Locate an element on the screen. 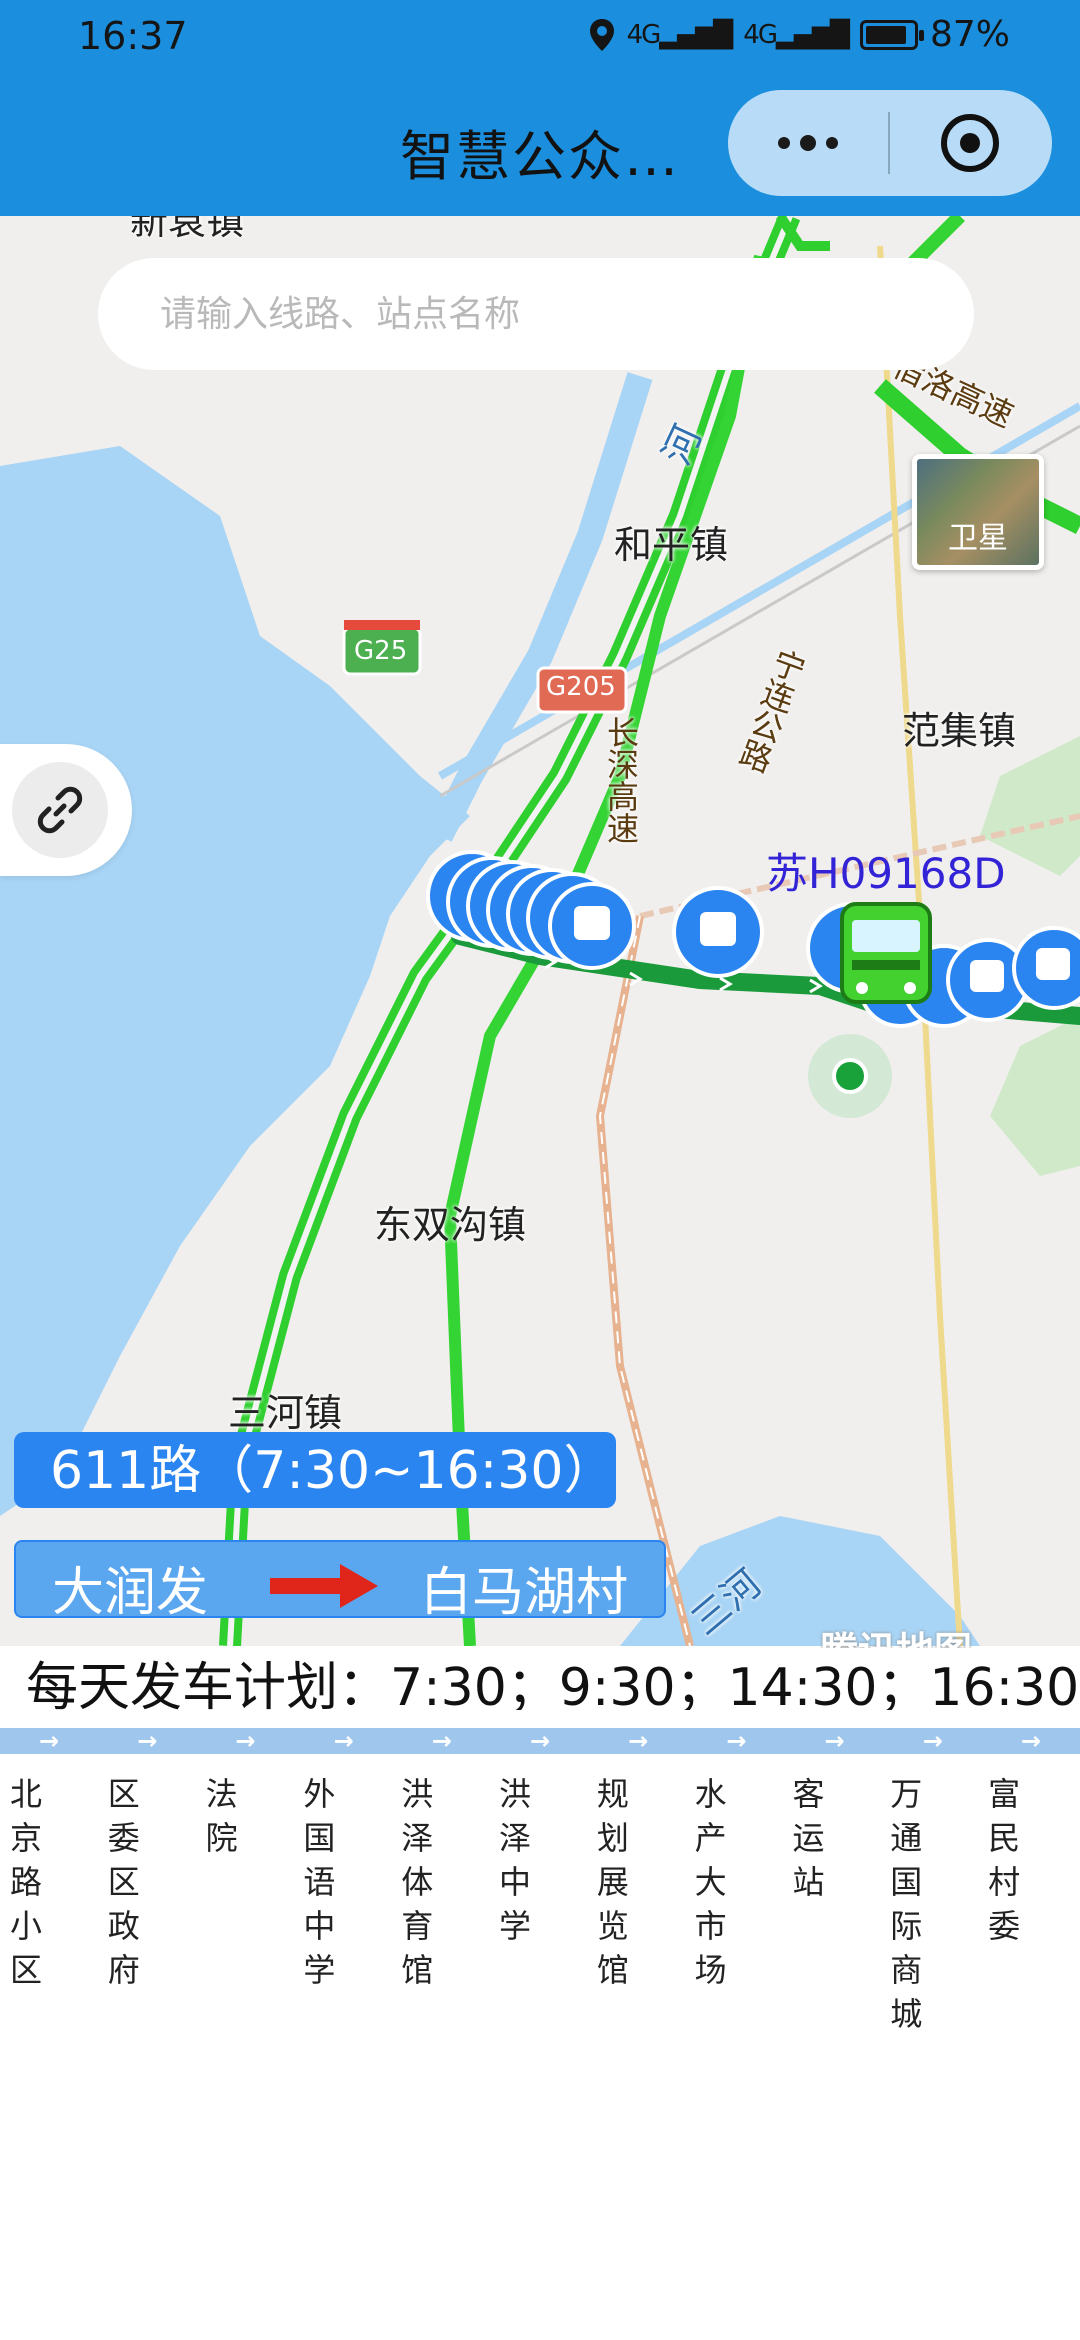  stop-item: 万通国际商城 is located at coordinates (933, 1904).